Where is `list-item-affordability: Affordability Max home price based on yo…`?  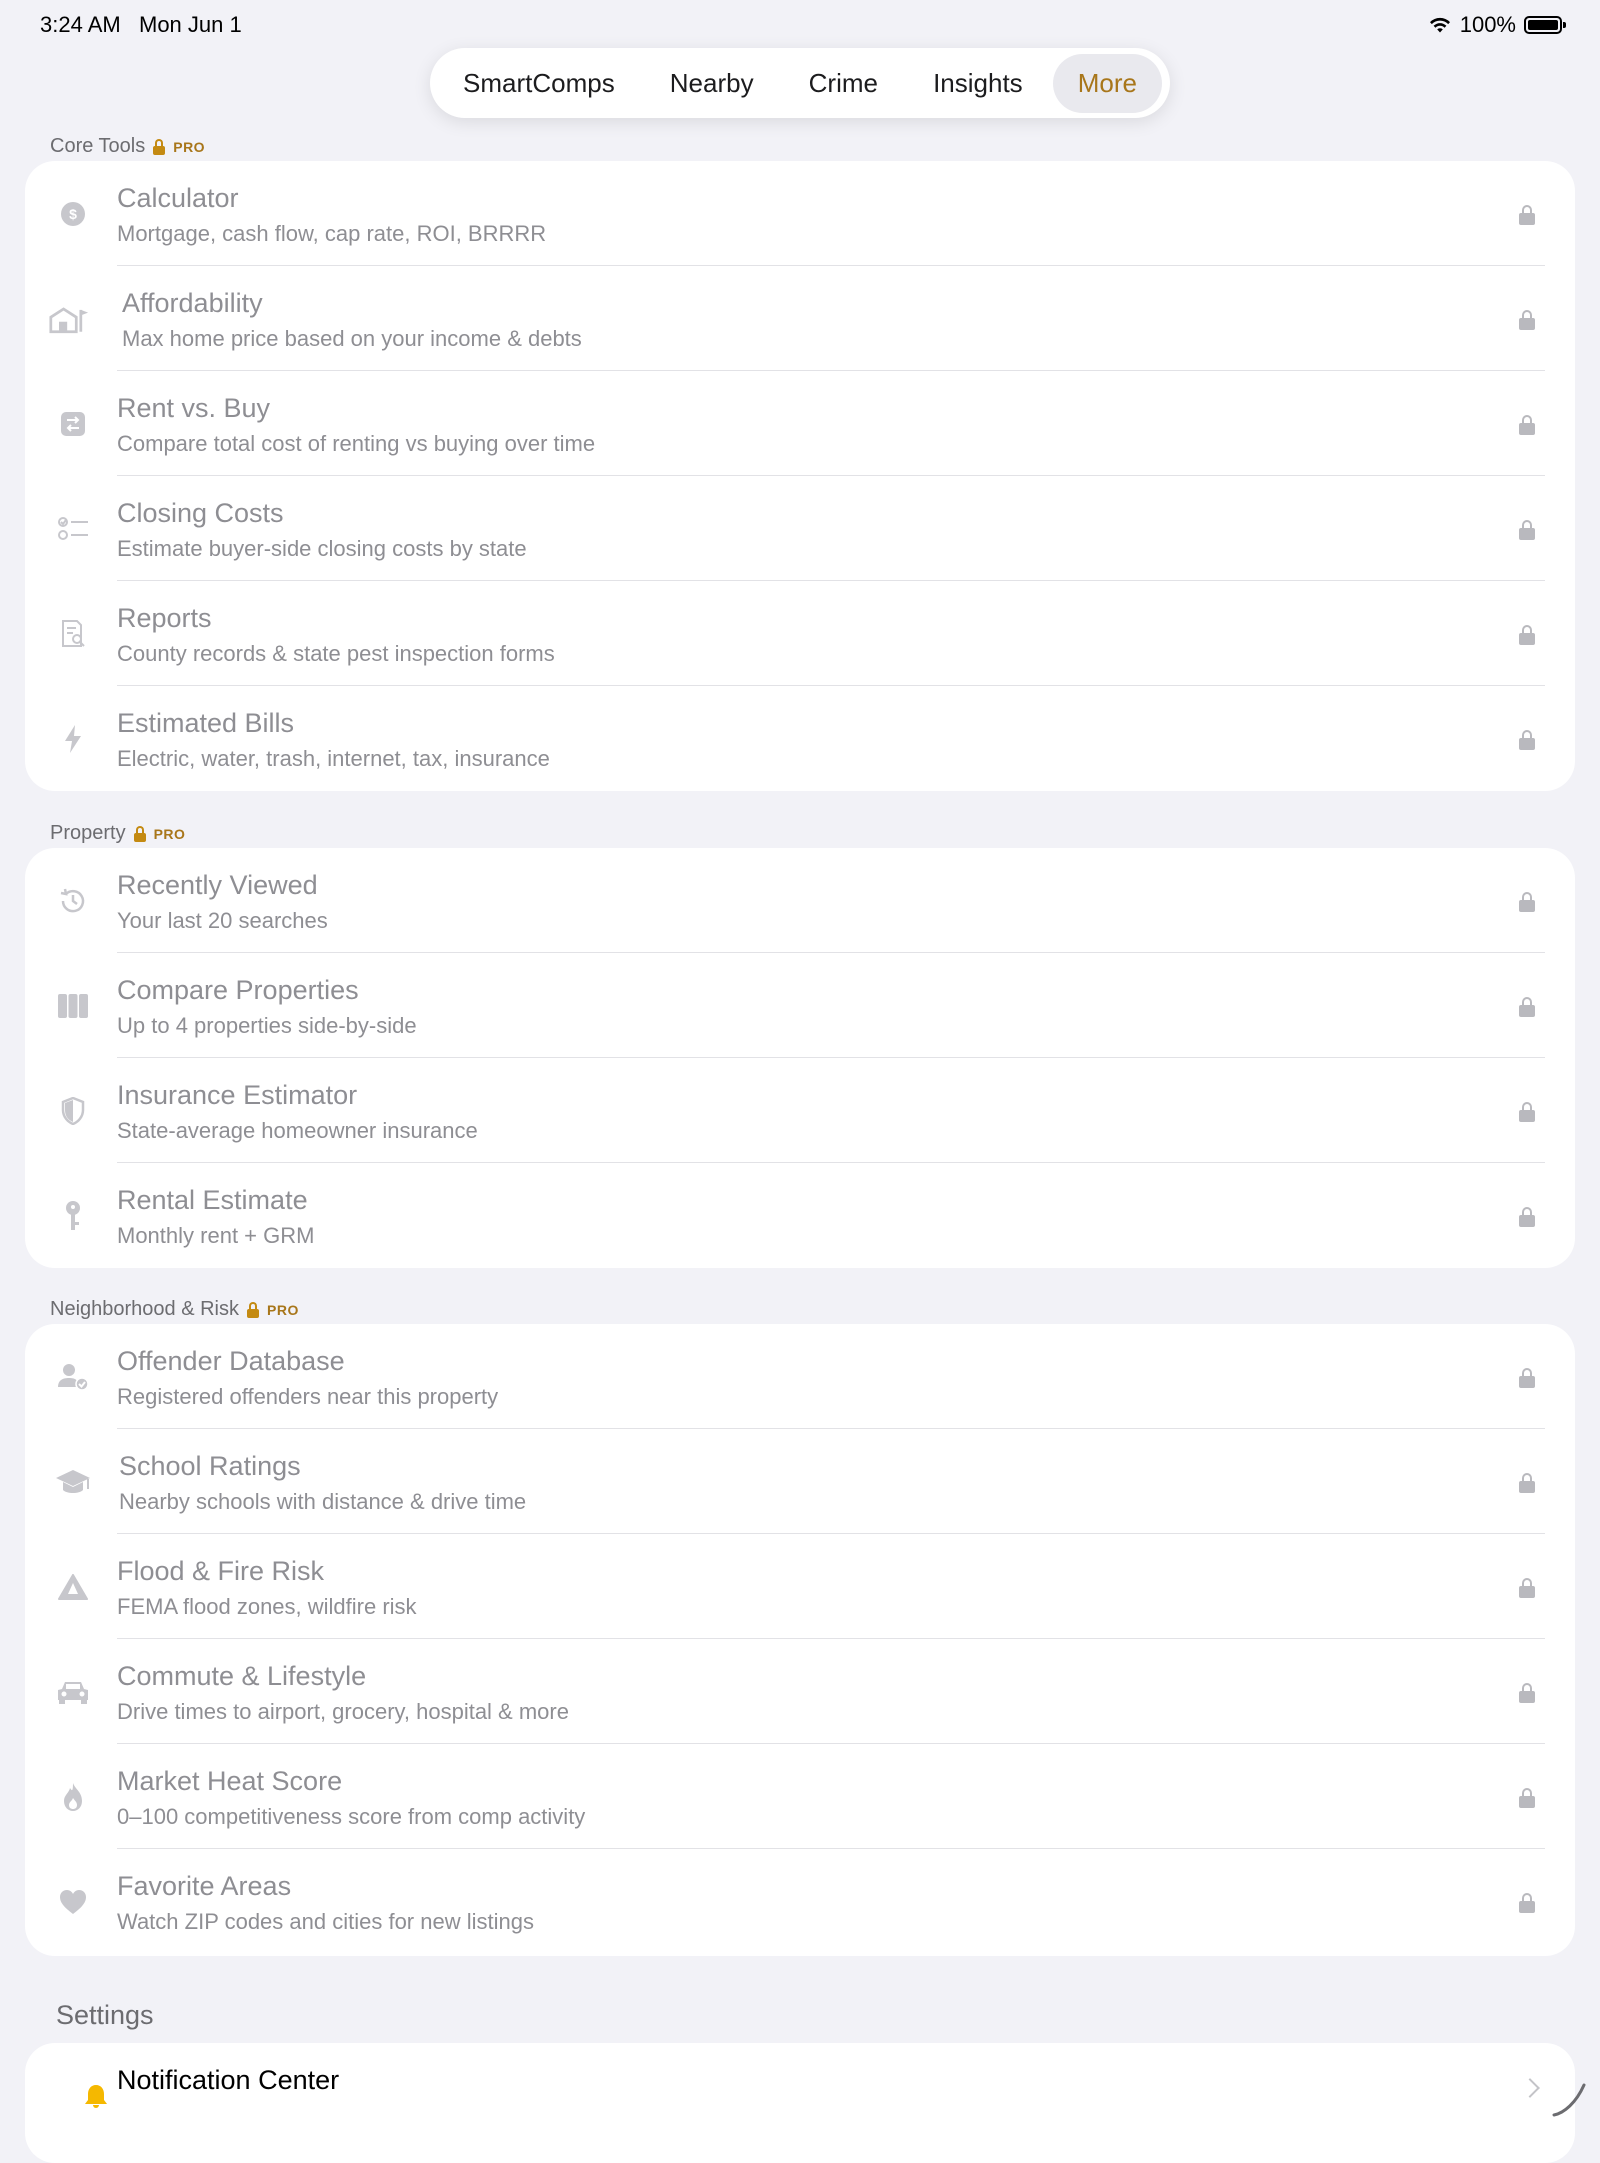
list-item-affordability: Affordability Max home price based on yo… is located at coordinates (800, 318).